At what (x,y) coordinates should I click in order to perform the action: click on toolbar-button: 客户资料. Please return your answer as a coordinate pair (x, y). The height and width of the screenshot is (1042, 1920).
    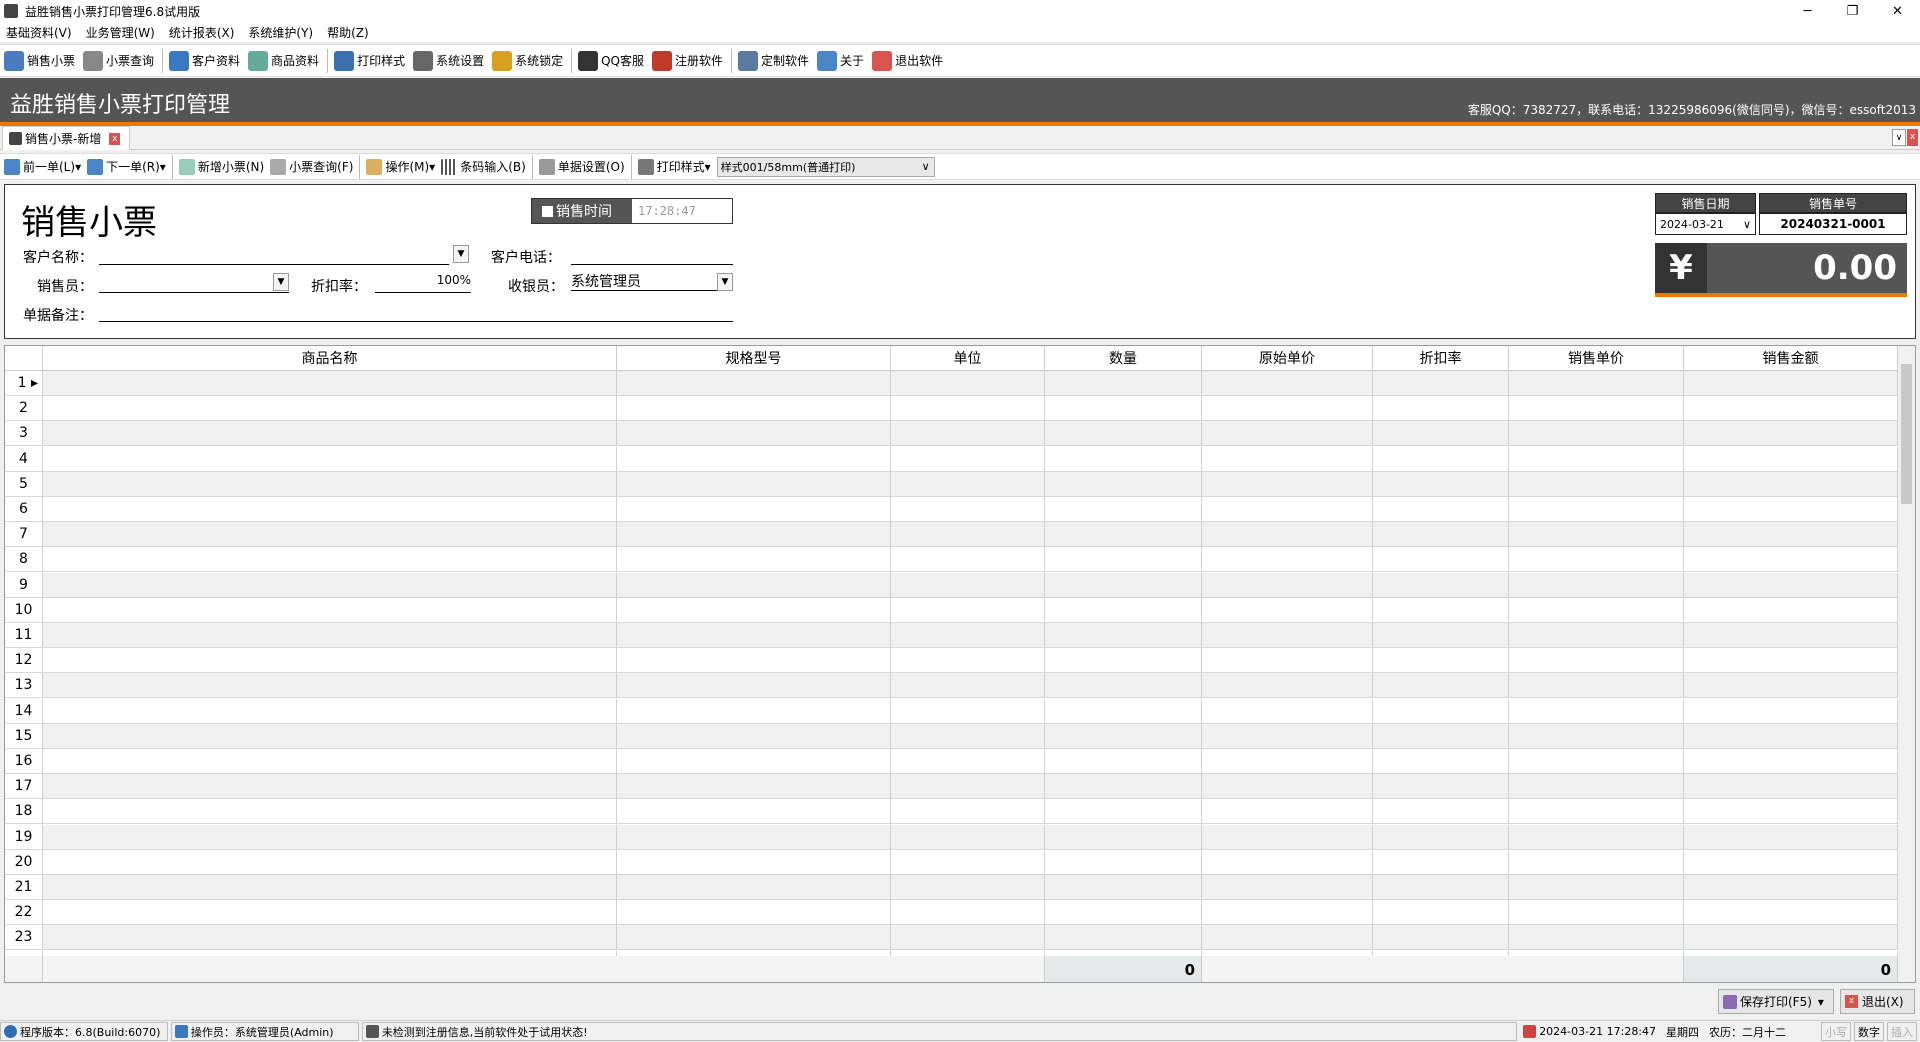
    Looking at the image, I should click on (204, 60).